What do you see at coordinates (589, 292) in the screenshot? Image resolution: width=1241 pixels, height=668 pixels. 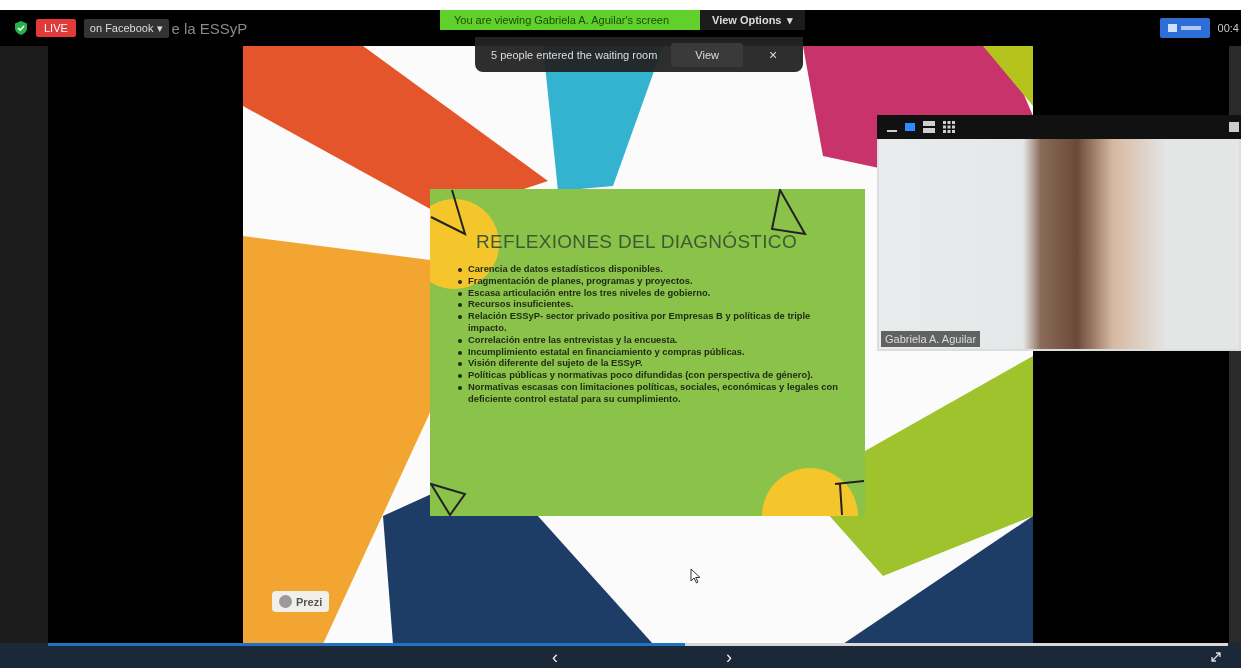 I see `bullet-text: Escasa articulación entre los tres niveles de gobierno.` at bounding box center [589, 292].